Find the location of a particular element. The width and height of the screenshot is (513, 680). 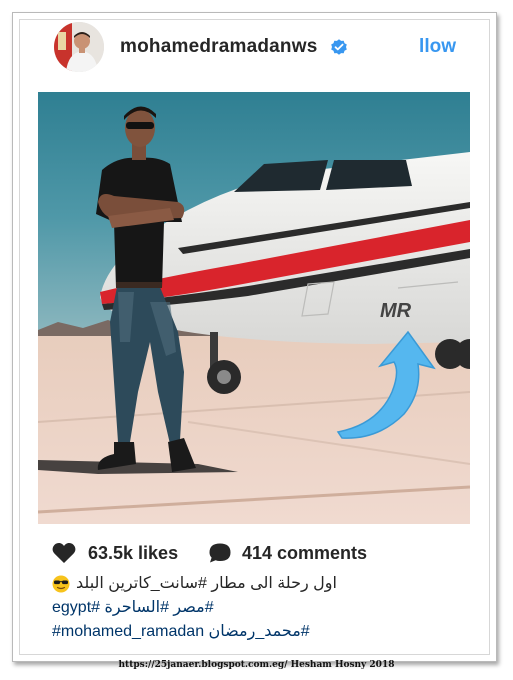

comment-bubble-icon is located at coordinates (220, 553).